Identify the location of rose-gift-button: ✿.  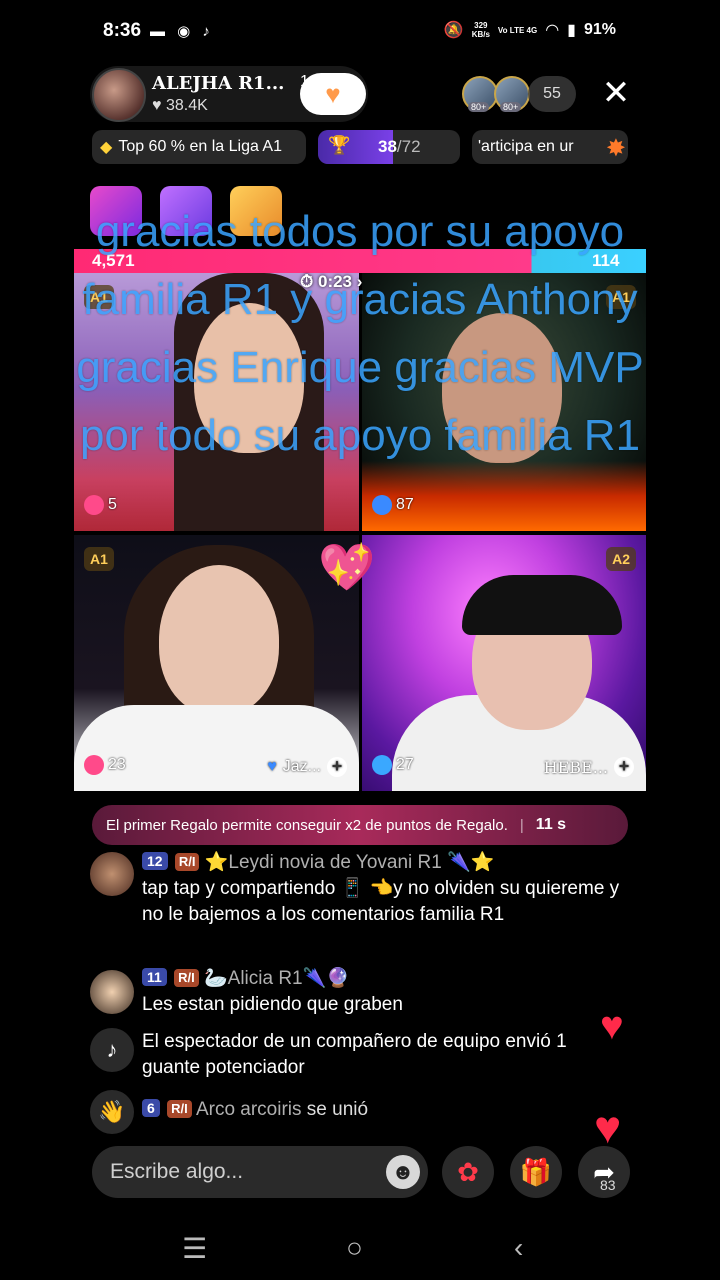
(468, 1172).